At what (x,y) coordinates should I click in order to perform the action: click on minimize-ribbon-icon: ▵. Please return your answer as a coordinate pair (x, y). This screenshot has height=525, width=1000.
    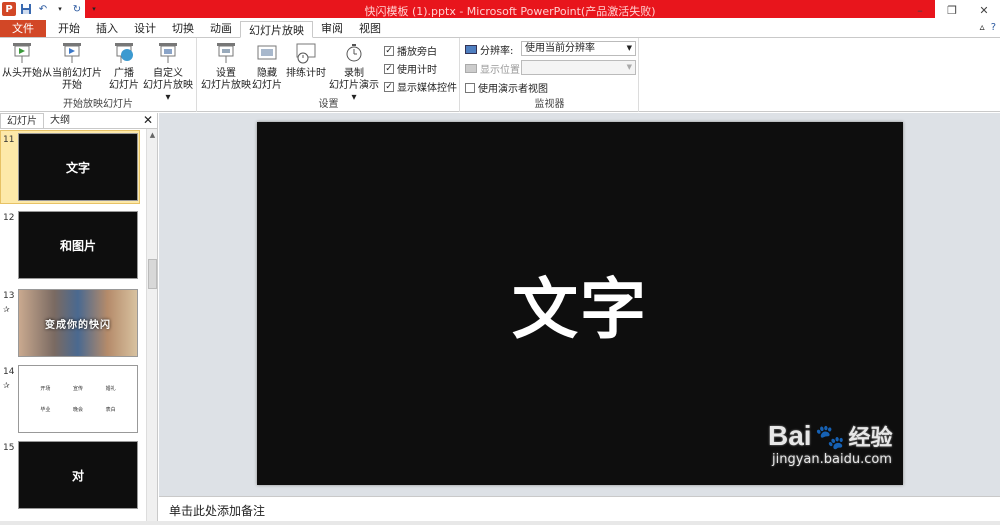
    Looking at the image, I should click on (982, 27).